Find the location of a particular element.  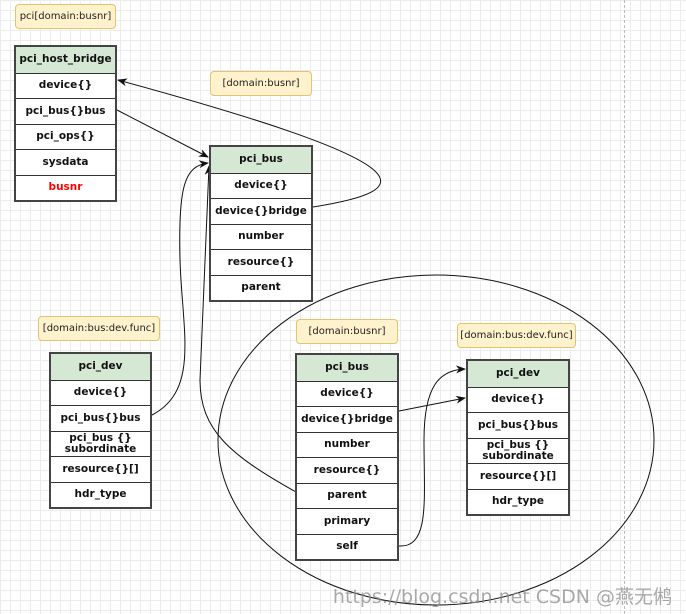

field-busnr: busnr is located at coordinates (65, 187).